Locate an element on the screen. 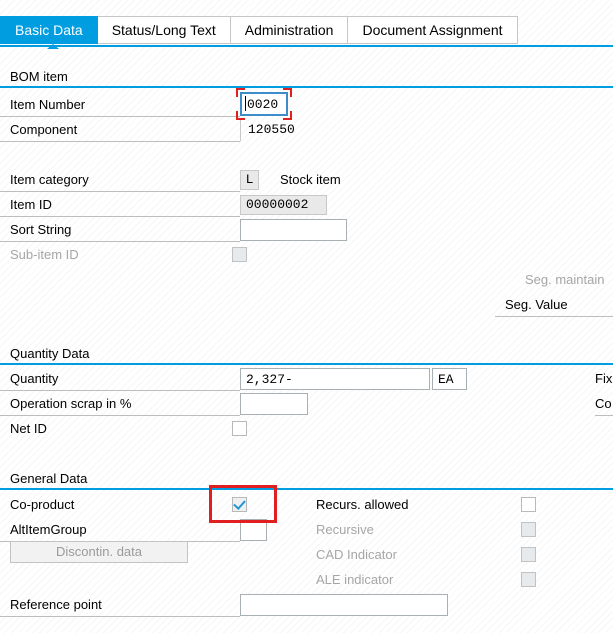  tab-basic-data-label: Basic Data is located at coordinates (49, 30).